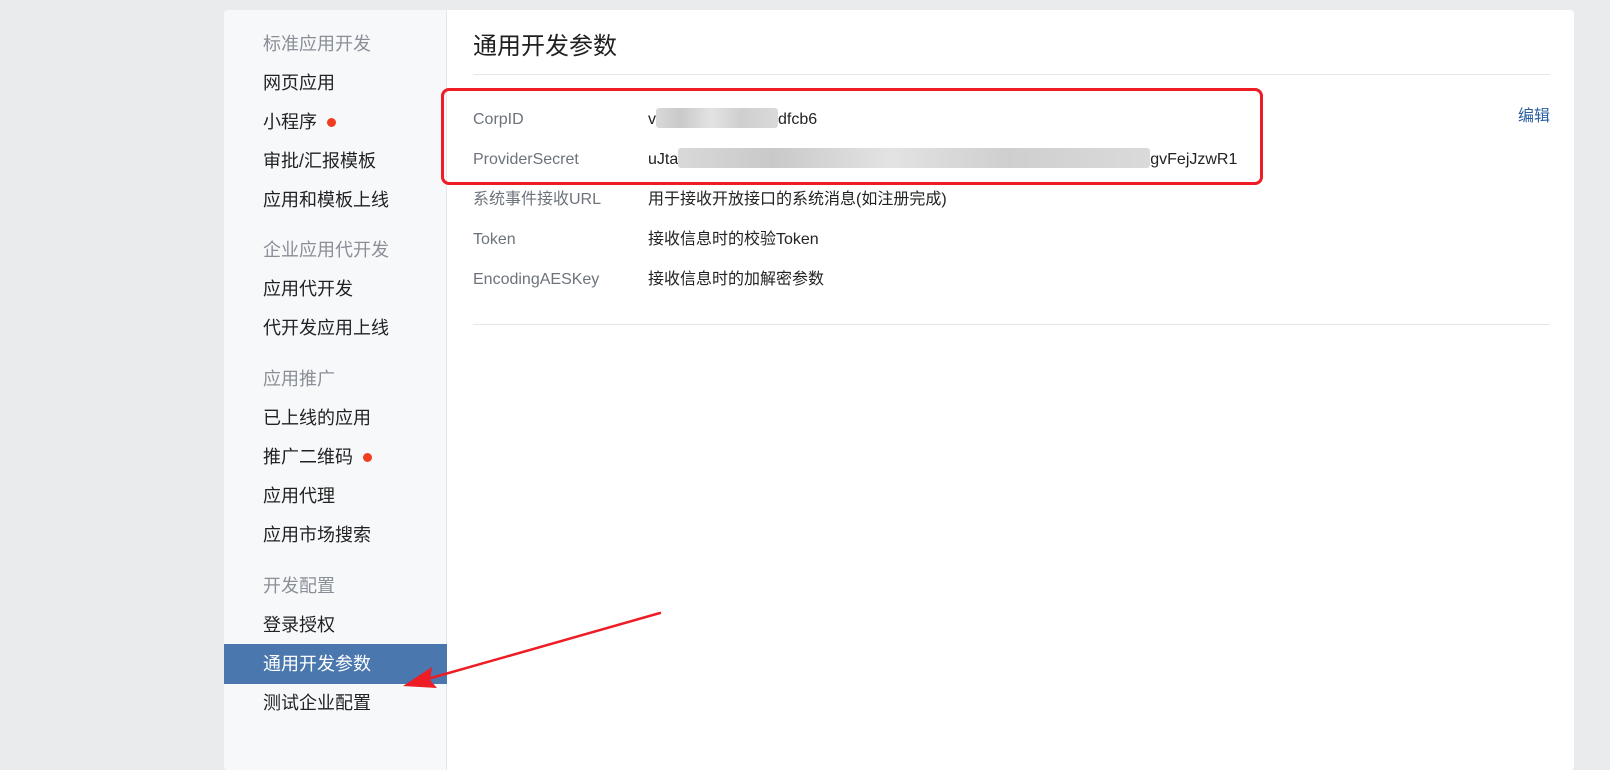 This screenshot has height=770, width=1610. Describe the element at coordinates (1011, 120) in the screenshot. I see `param-row-corpid: CorpID v dfcb6` at that location.